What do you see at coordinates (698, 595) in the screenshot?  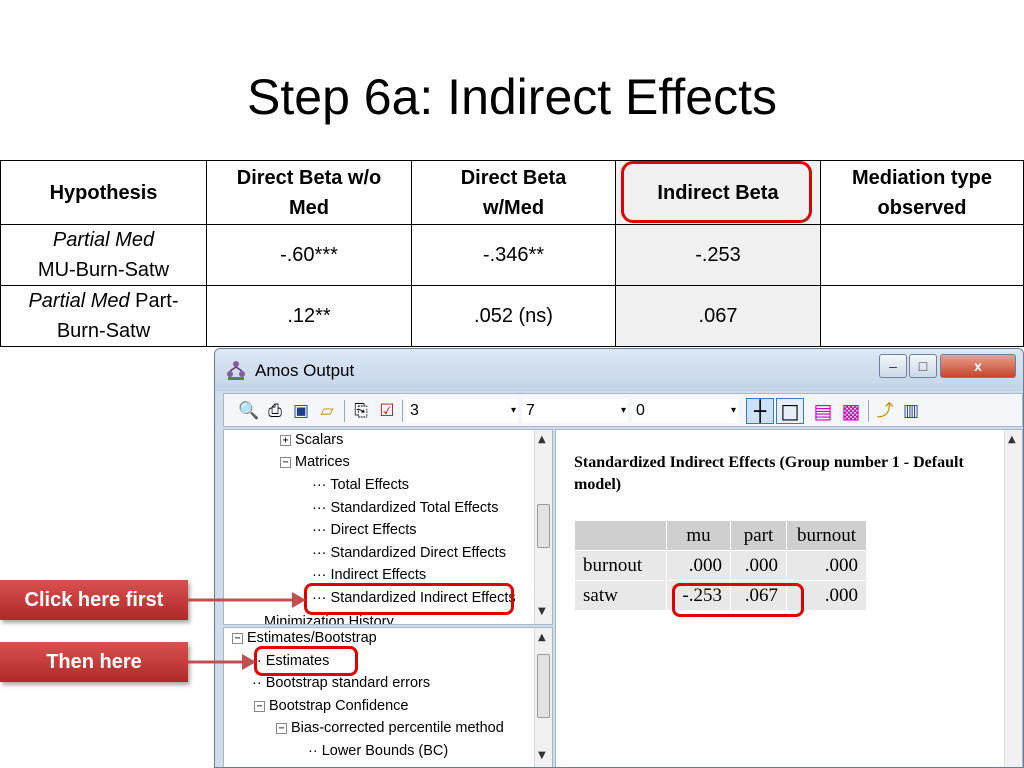 I see `matrix-cell: -.253` at bounding box center [698, 595].